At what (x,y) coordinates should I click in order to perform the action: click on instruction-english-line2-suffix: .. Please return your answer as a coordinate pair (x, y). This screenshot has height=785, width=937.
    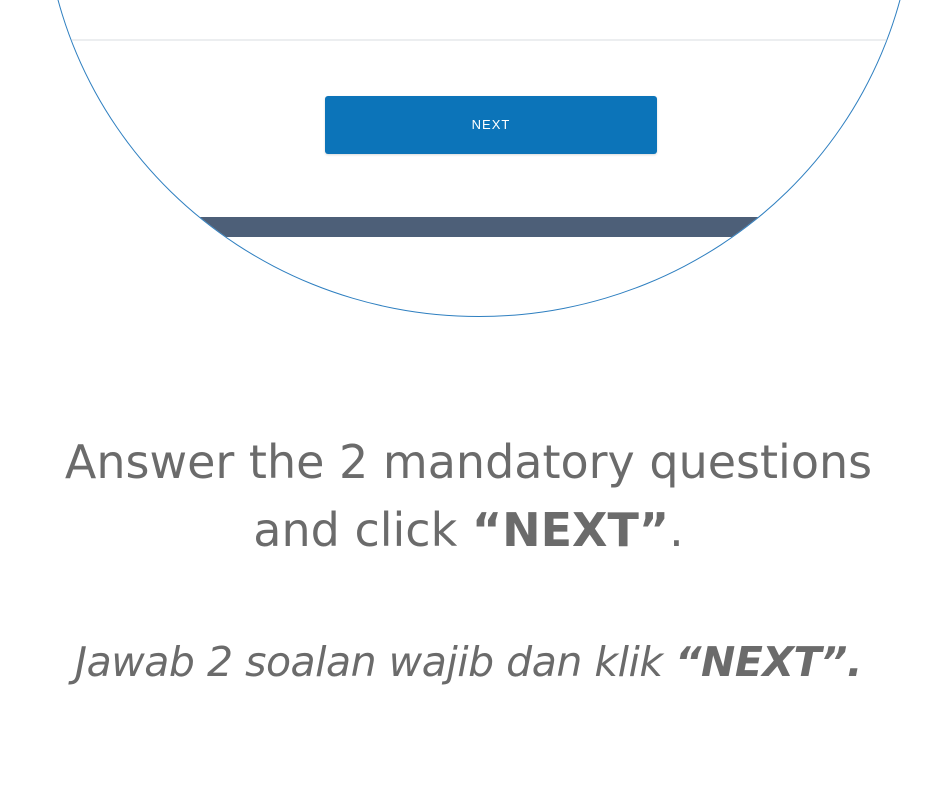
    Looking at the image, I should click on (676, 530).